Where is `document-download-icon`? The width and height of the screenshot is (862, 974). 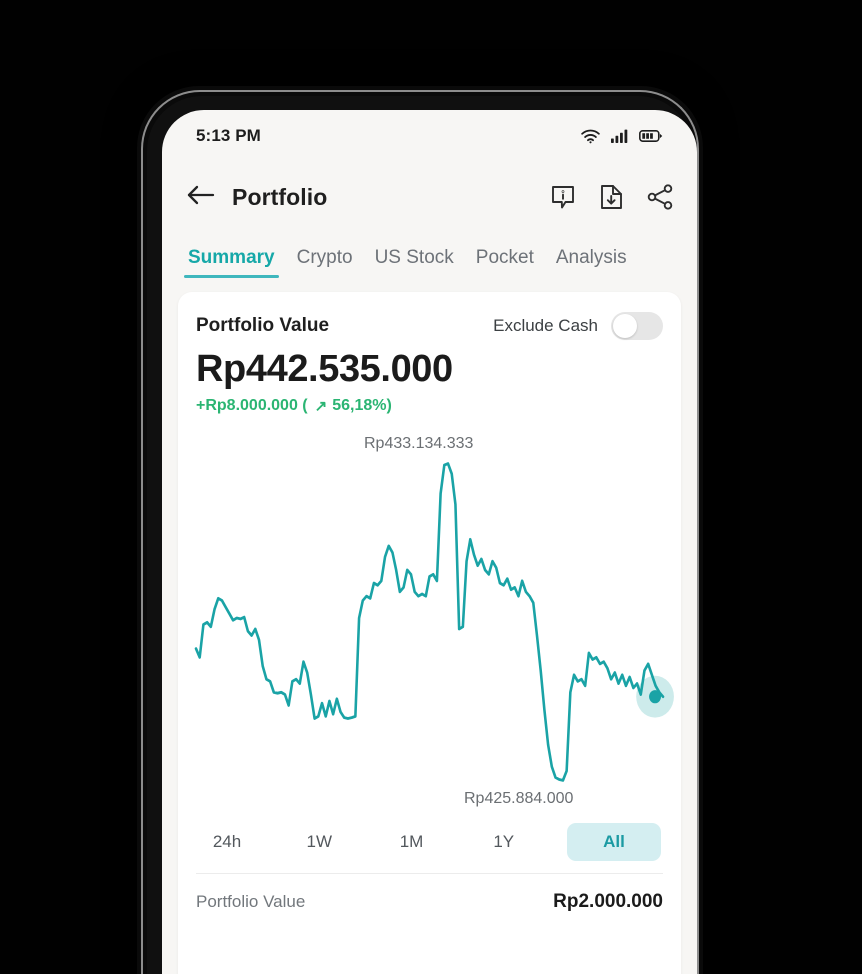
document-download-icon is located at coordinates (611, 197).